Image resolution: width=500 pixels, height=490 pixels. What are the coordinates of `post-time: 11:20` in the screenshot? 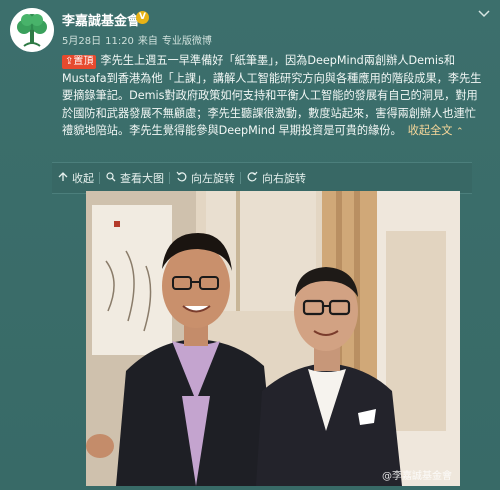 It's located at (119, 41).